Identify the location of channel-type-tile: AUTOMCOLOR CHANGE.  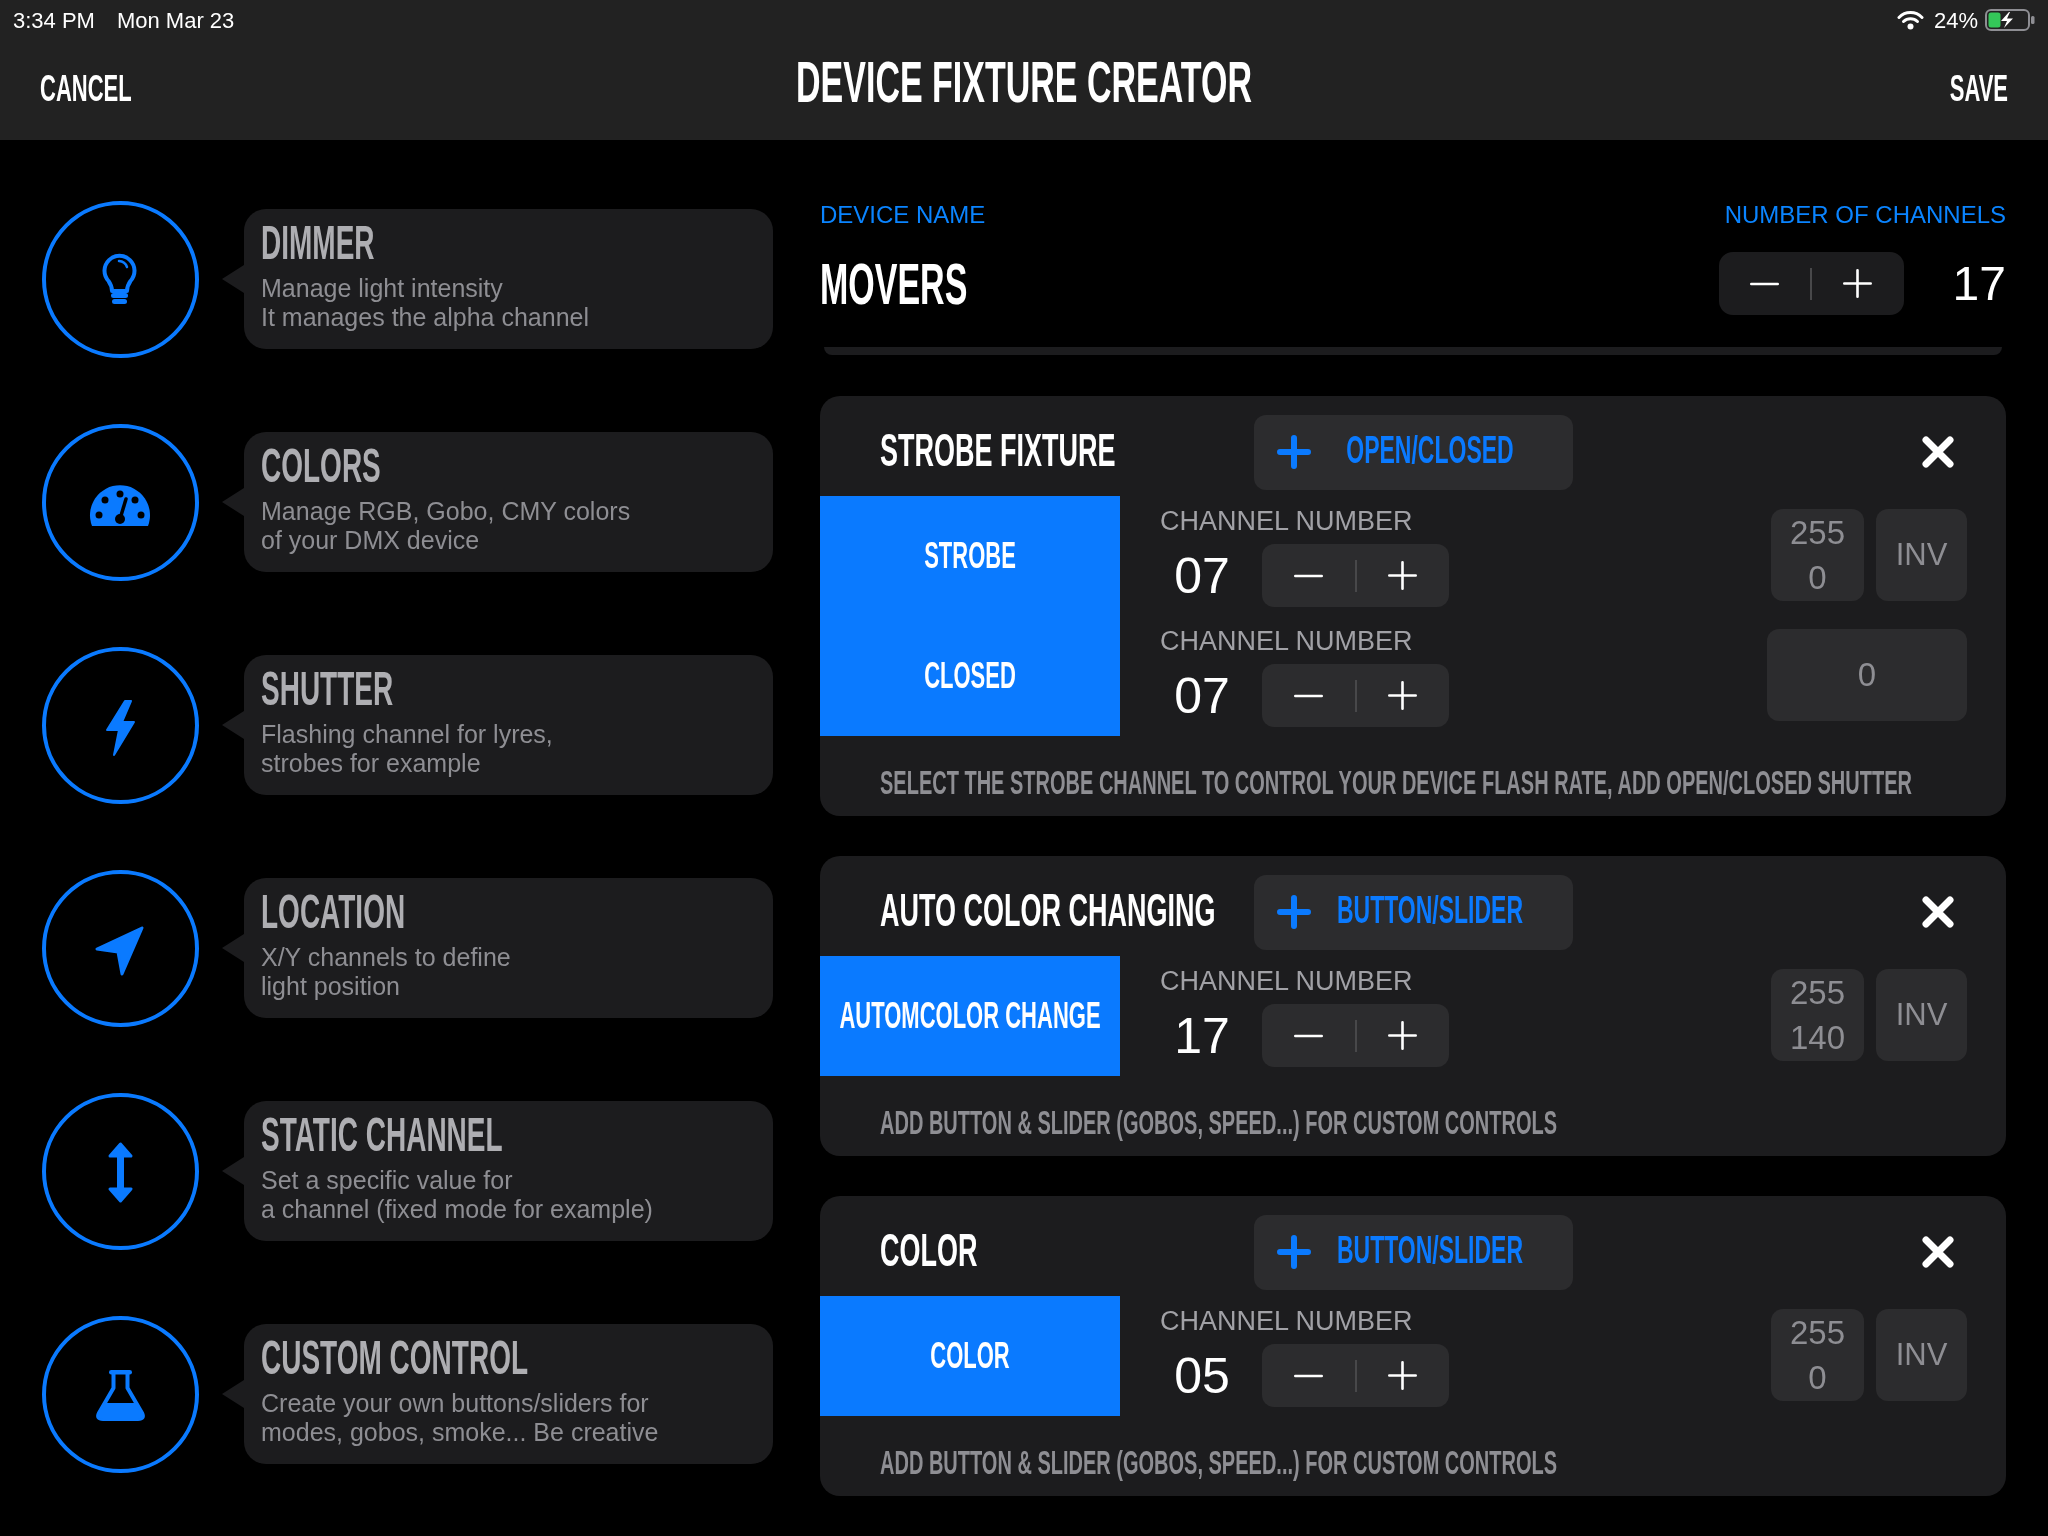
(970, 1016).